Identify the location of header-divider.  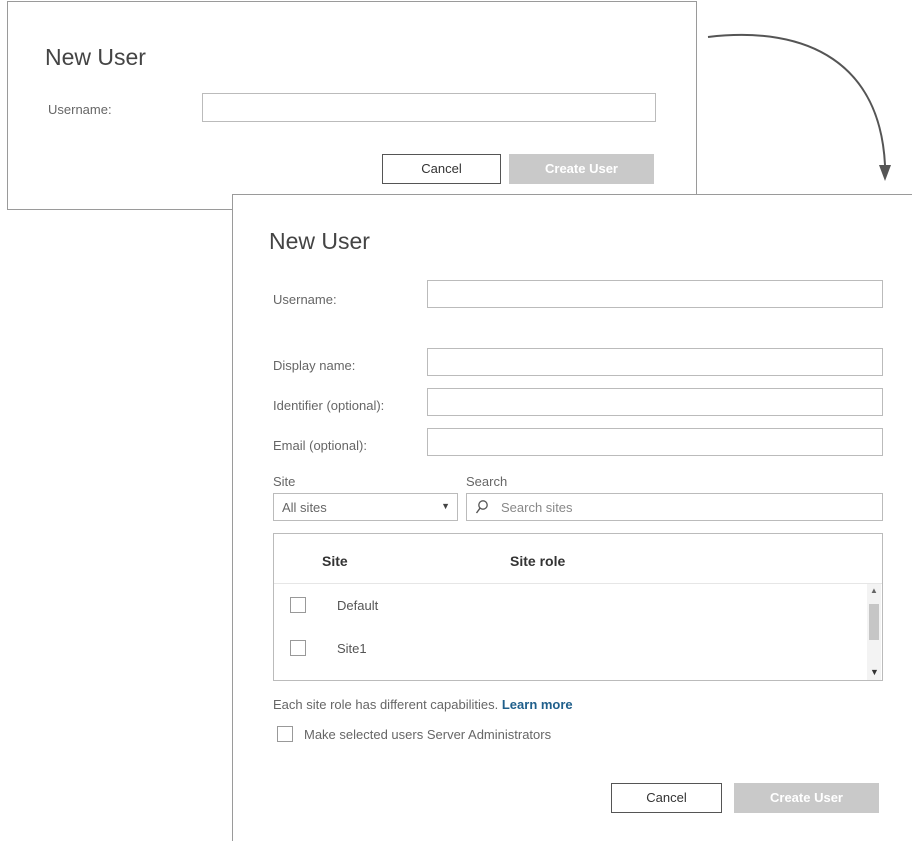
(578, 583).